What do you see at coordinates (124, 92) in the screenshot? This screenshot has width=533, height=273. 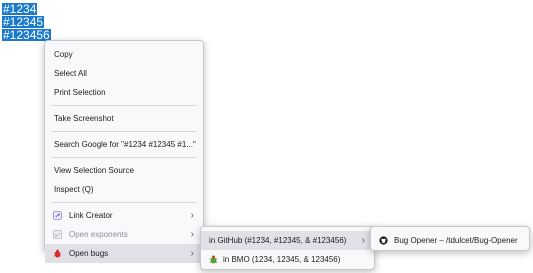 I see `menu-item-print-selection: Print Selection` at bounding box center [124, 92].